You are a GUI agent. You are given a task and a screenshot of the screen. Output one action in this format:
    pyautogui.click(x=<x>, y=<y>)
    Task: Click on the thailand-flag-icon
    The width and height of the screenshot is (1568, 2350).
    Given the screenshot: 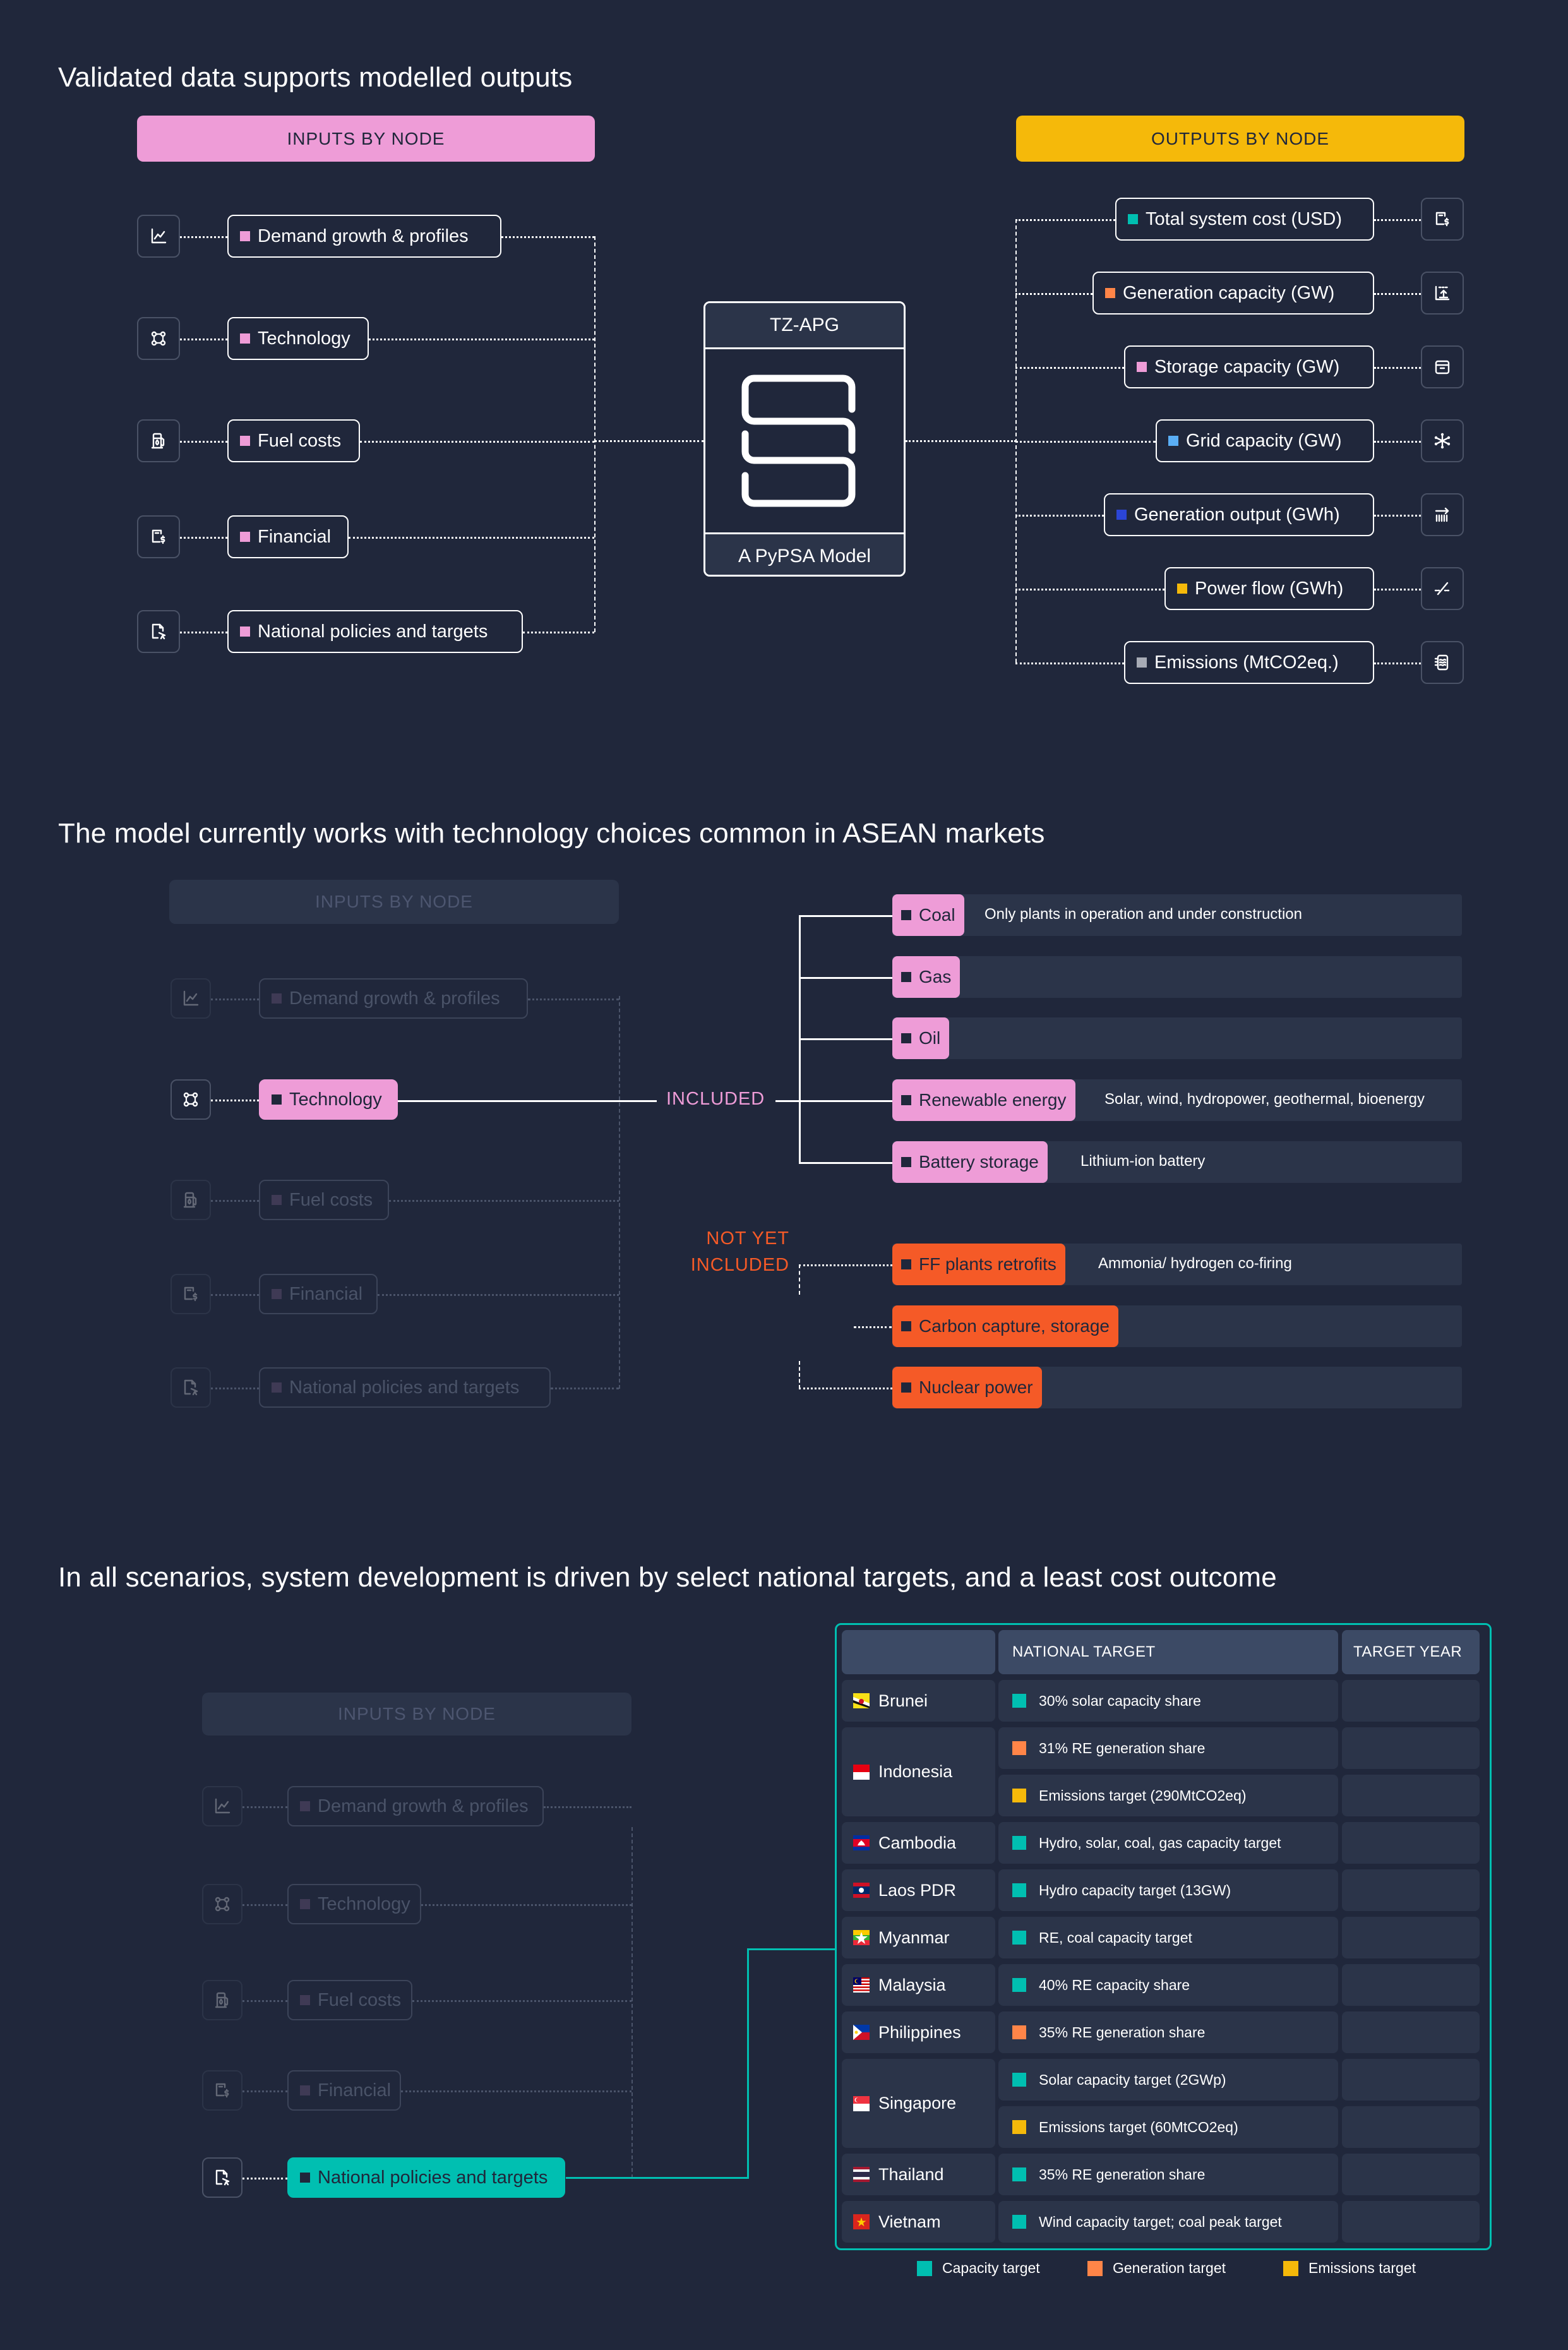 What is the action you would take?
    pyautogui.click(x=862, y=2174)
    